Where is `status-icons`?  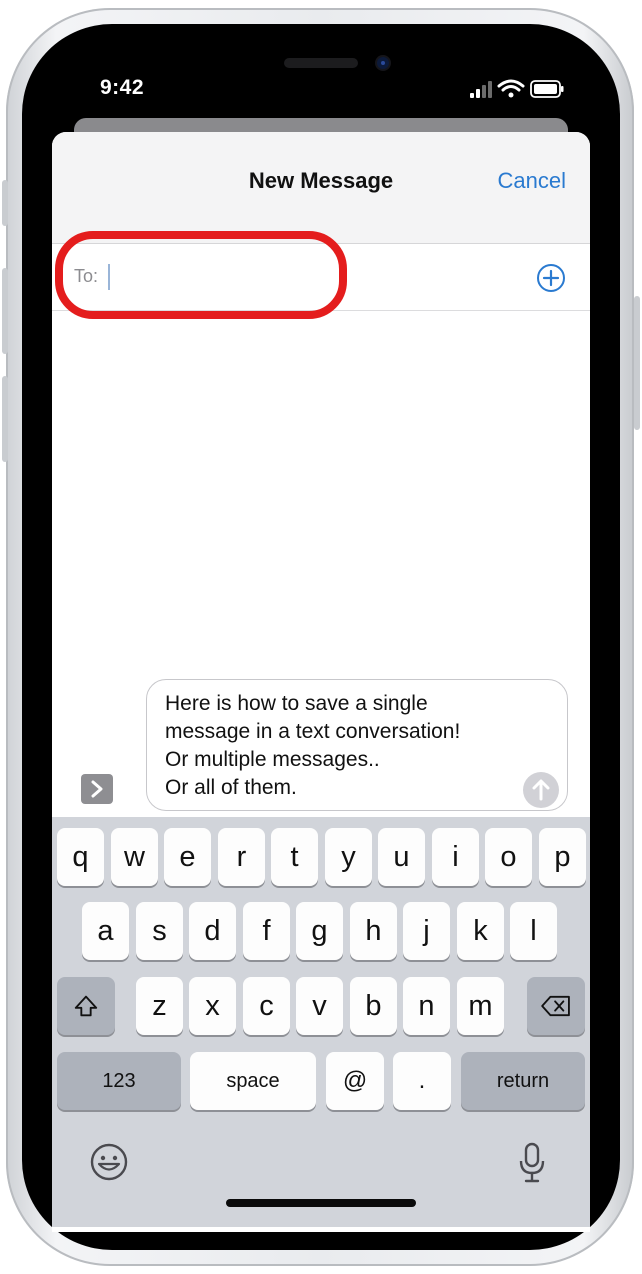 status-icons is located at coordinates (517, 88).